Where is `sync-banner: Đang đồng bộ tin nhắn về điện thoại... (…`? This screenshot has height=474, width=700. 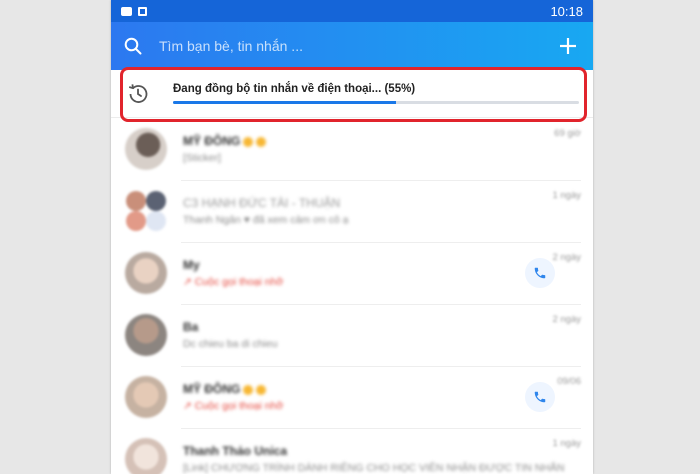
sync-banner: Đang đồng bộ tin nhắn về điện thoại... (… is located at coordinates (352, 94).